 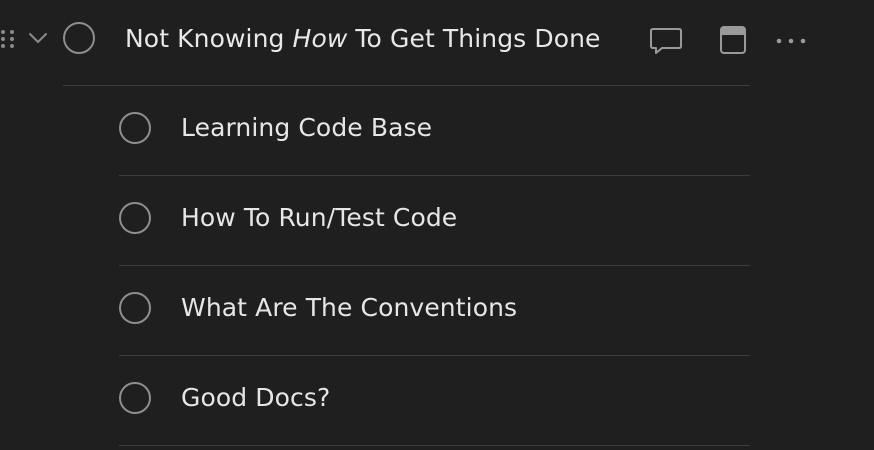 I want to click on drag-handle-icon, so click(x=9, y=39).